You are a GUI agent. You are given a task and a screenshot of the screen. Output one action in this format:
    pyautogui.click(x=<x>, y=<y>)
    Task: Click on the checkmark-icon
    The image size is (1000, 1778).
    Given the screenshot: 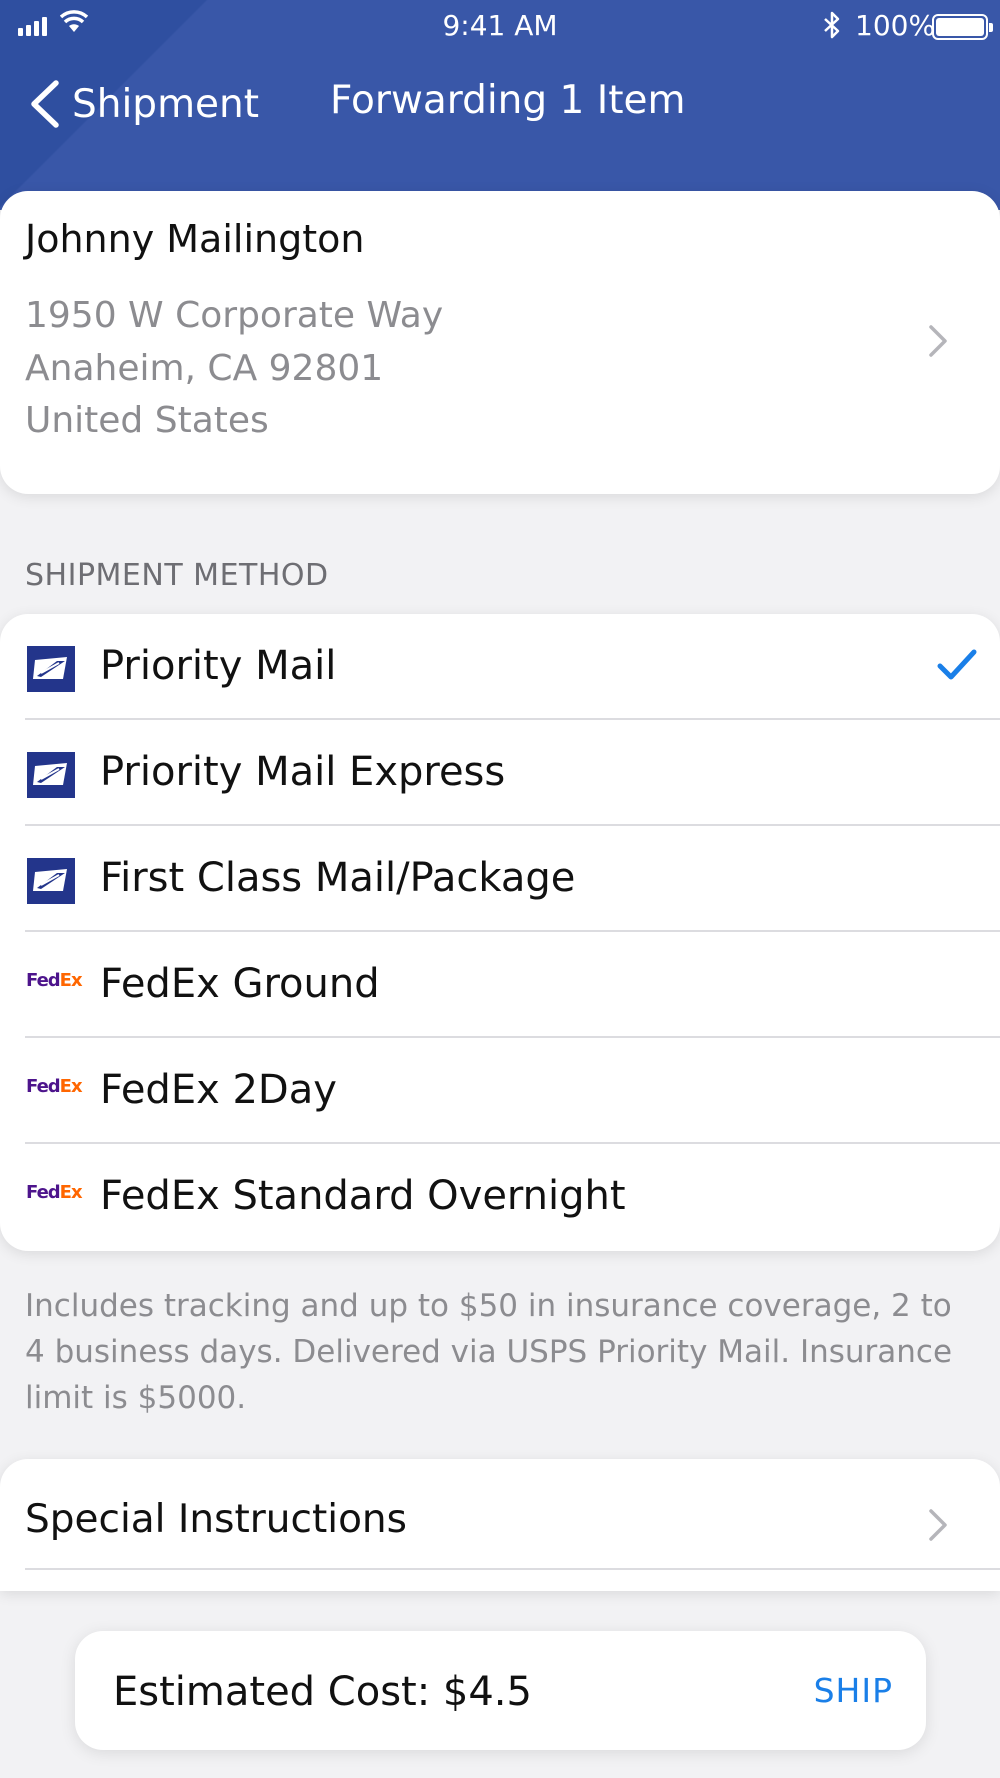 What is the action you would take?
    pyautogui.click(x=957, y=664)
    